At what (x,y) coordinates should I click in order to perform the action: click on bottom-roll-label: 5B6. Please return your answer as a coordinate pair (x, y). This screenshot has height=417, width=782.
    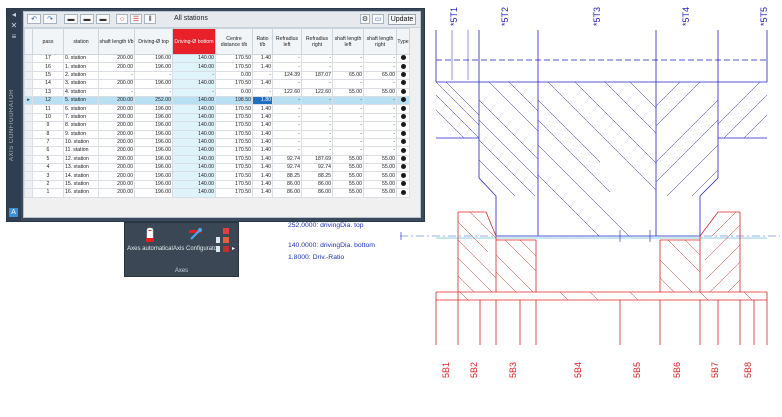
    Looking at the image, I should click on (677, 369).